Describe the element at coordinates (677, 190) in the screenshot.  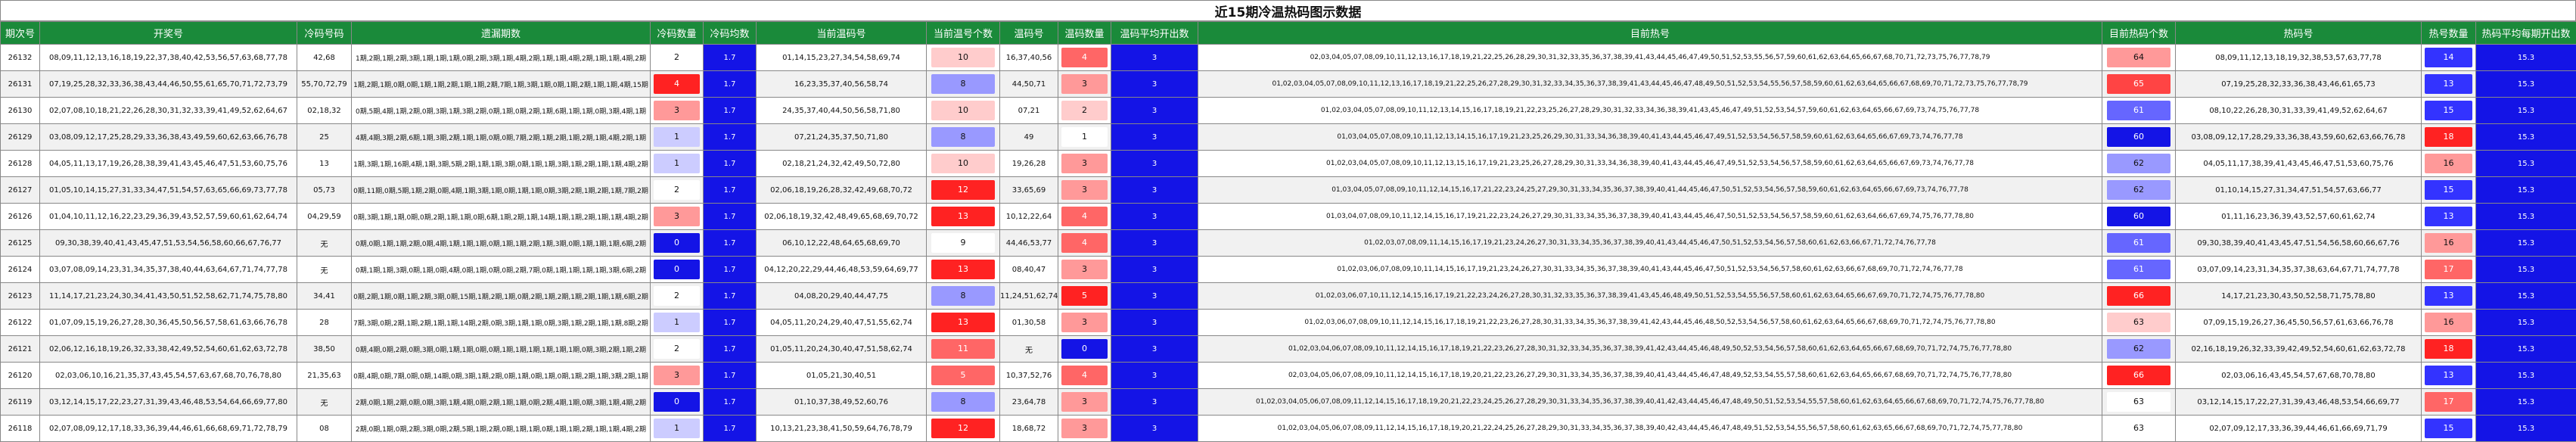
I see `cold-count-badge-cell: 2` at that location.